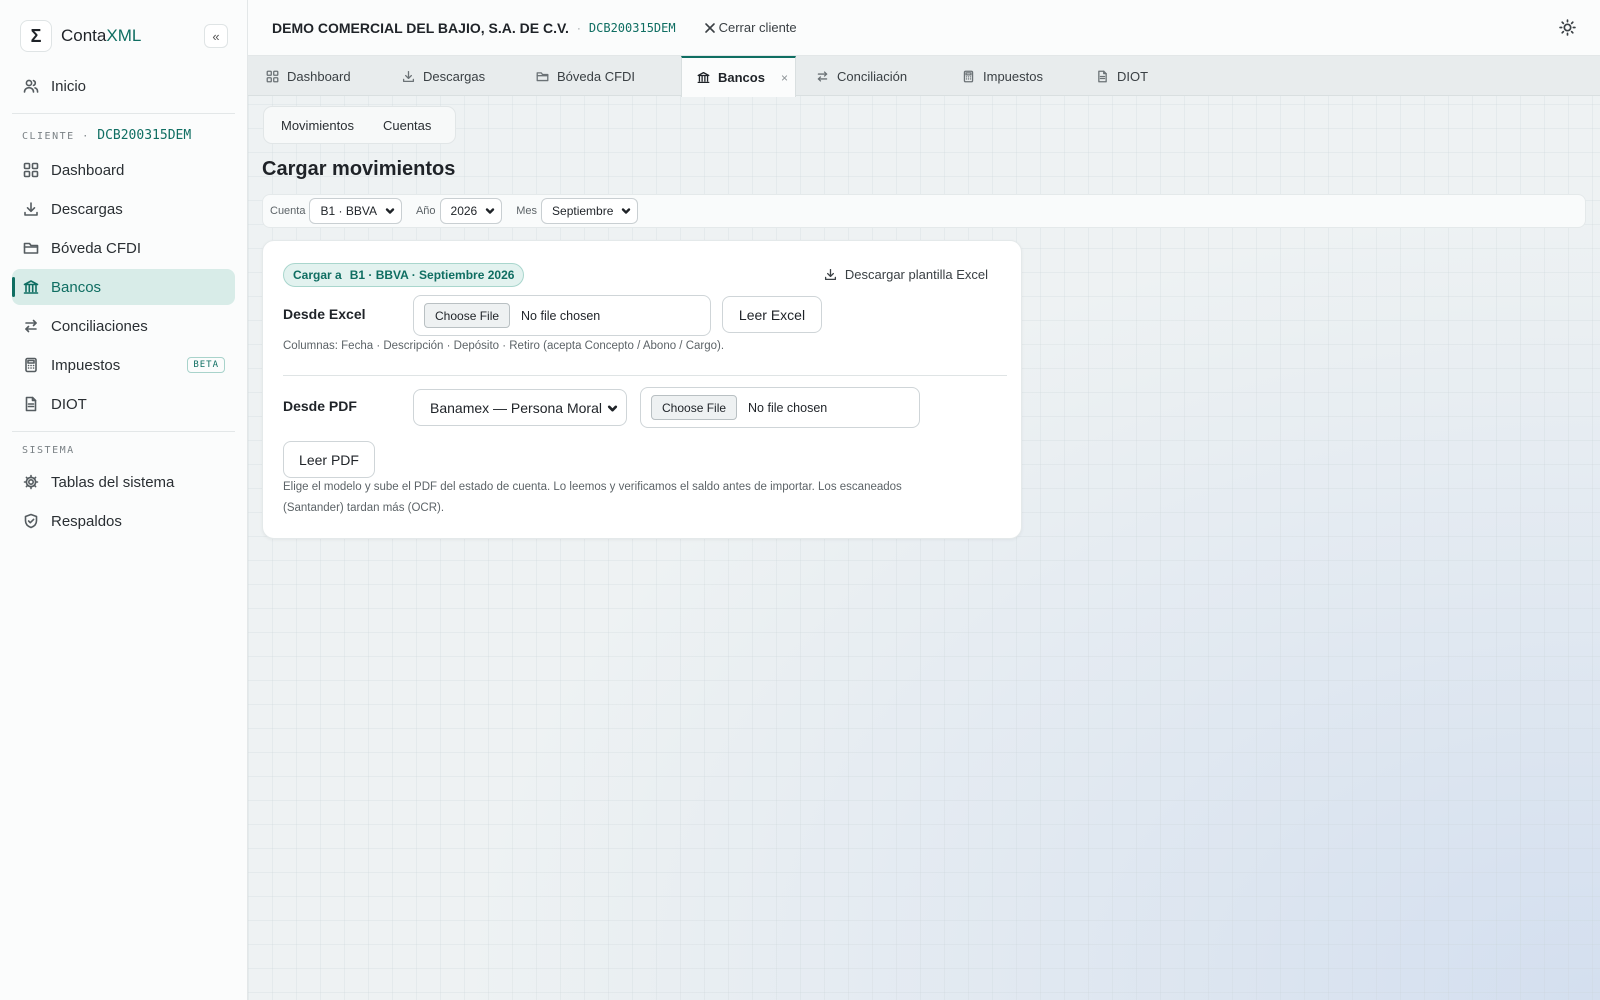 This screenshot has width=1600, height=1000. I want to click on sidebar-item-label: Descargas, so click(87, 209).